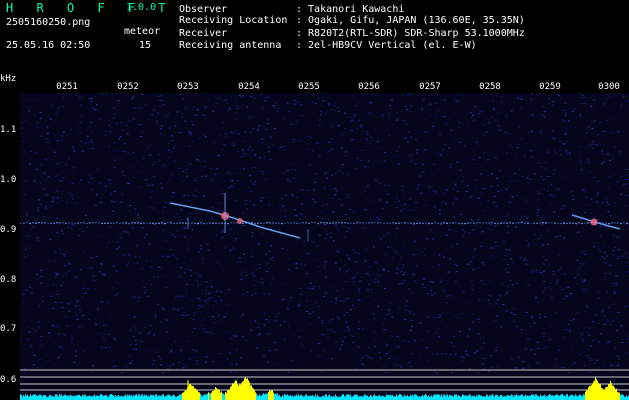  Describe the element at coordinates (203, 33) in the screenshot. I see `receiver-label: Receiver` at that location.